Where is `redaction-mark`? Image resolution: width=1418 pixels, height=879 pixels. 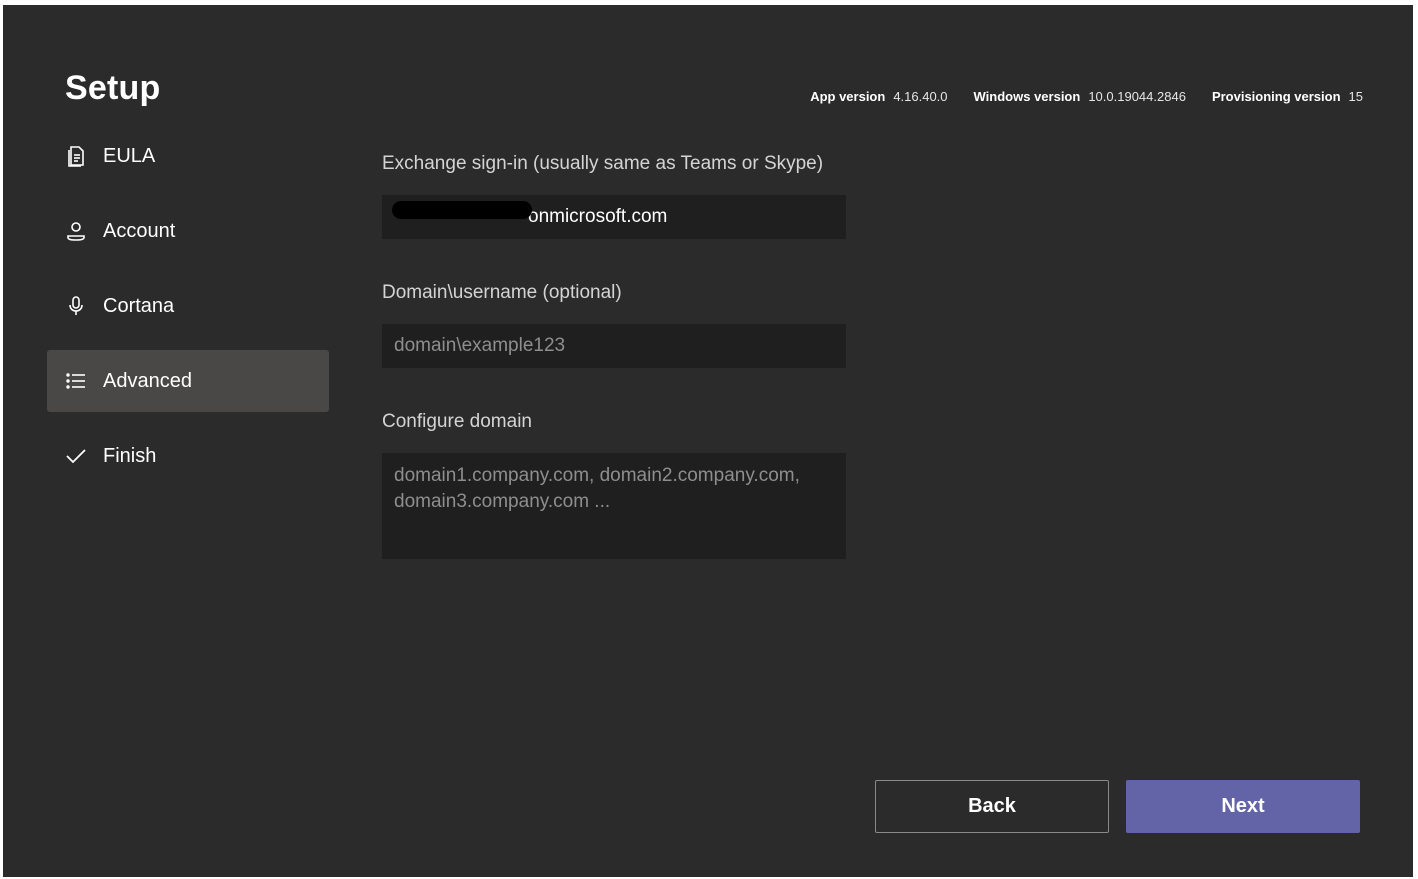
redaction-mark is located at coordinates (462, 210).